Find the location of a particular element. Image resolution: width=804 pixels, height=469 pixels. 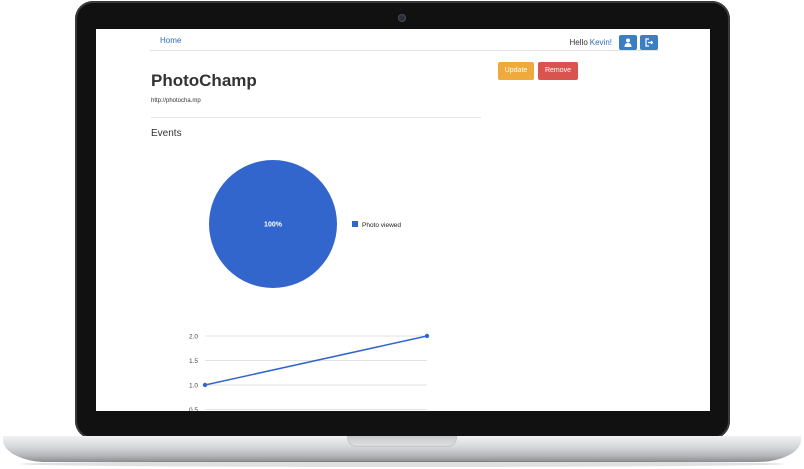

laptop-shadow is located at coordinates (402, 464).